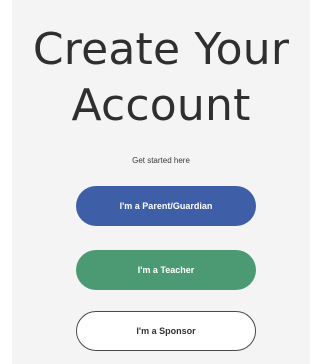 Image resolution: width=322 pixels, height=364 pixels. What do you see at coordinates (161, 49) in the screenshot?
I see `page-title-line-1: Create Your` at bounding box center [161, 49].